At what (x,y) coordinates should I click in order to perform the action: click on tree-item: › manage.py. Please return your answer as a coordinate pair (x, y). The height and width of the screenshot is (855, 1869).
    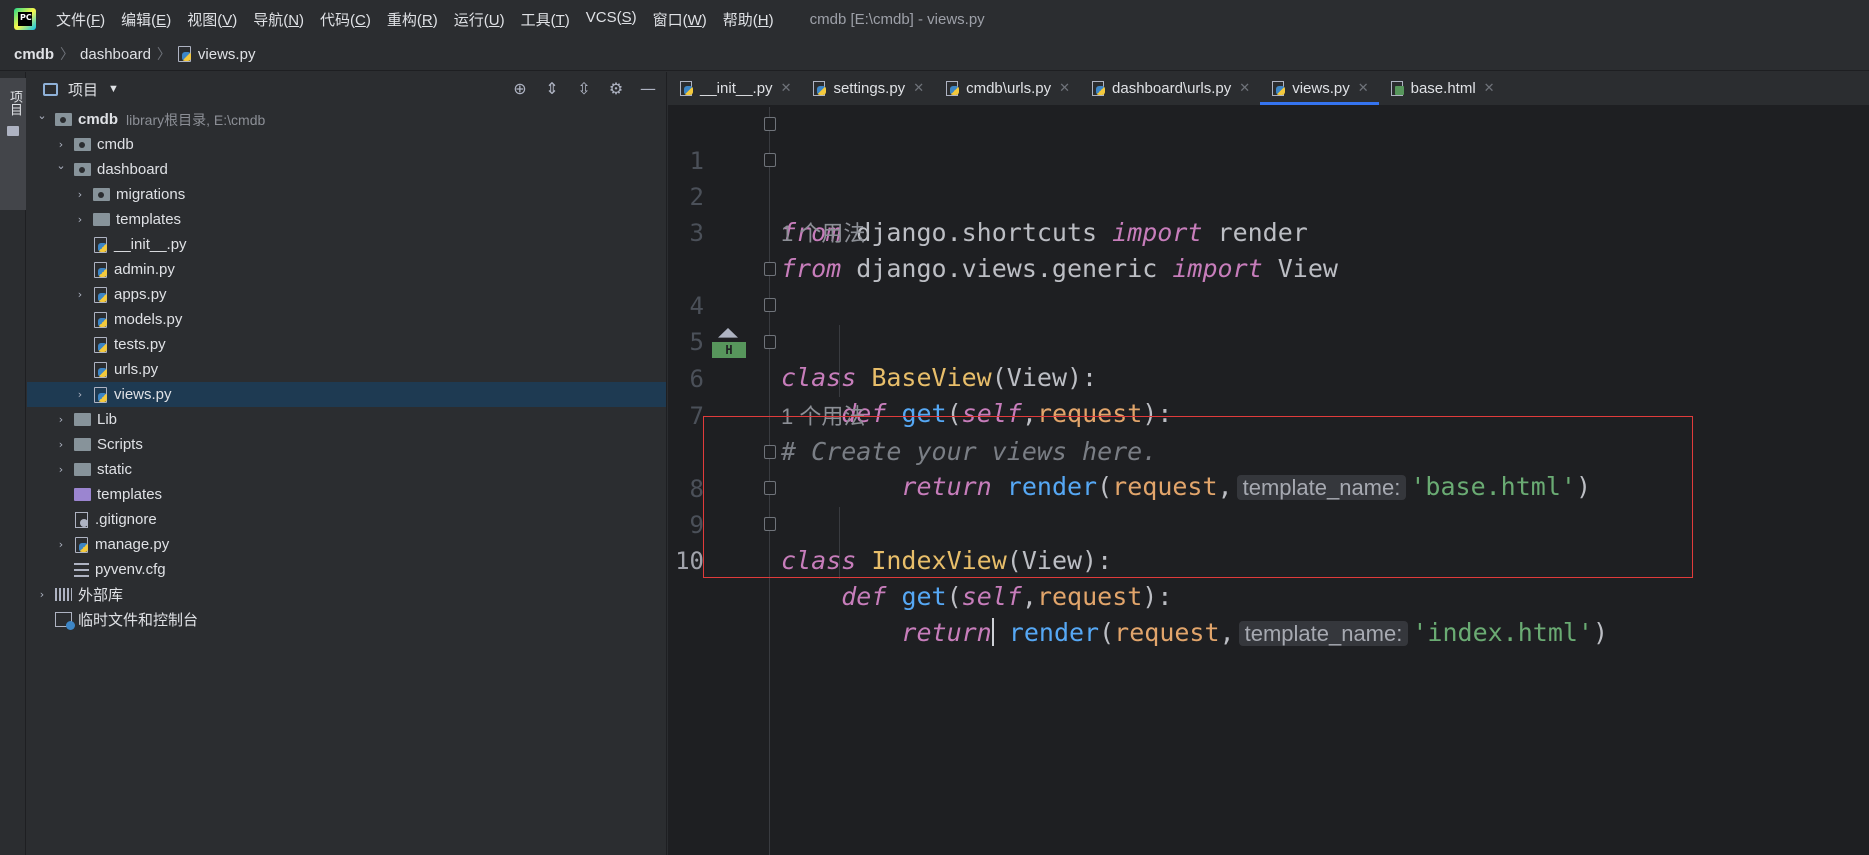
    Looking at the image, I should click on (346, 544).